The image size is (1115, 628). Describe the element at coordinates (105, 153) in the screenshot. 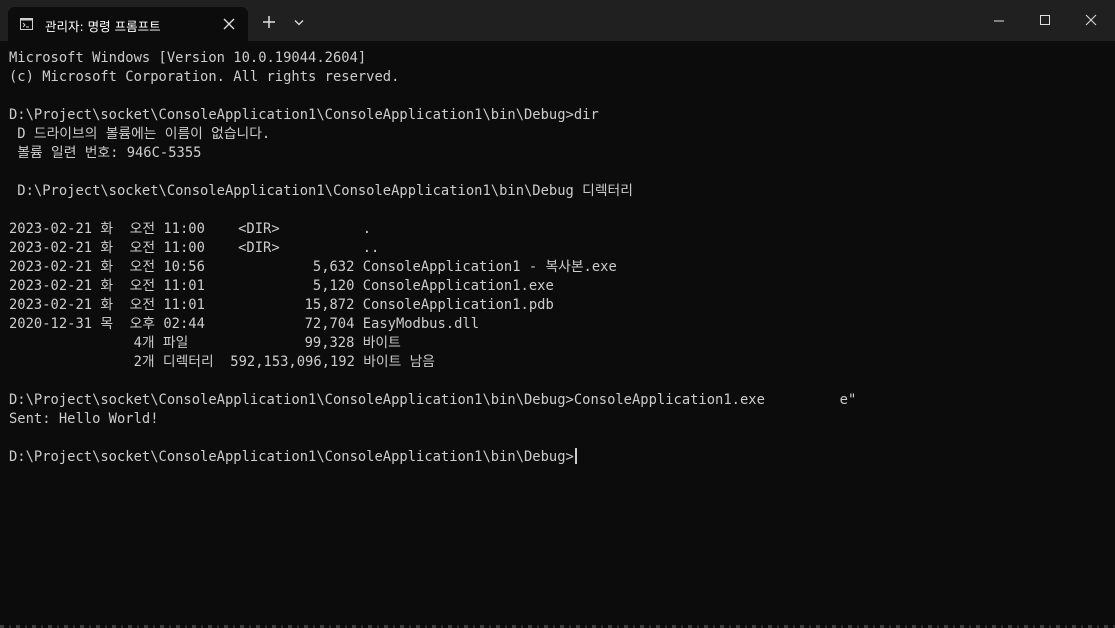

I see `console-line: 볼륨 일련 번호: 946C-5355` at that location.